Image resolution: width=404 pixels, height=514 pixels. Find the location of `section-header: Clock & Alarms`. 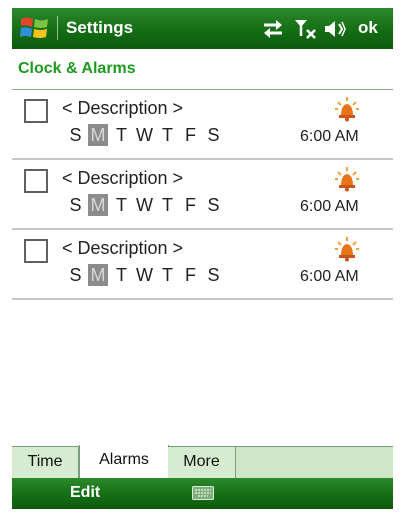

section-header: Clock & Alarms is located at coordinates (202, 69).